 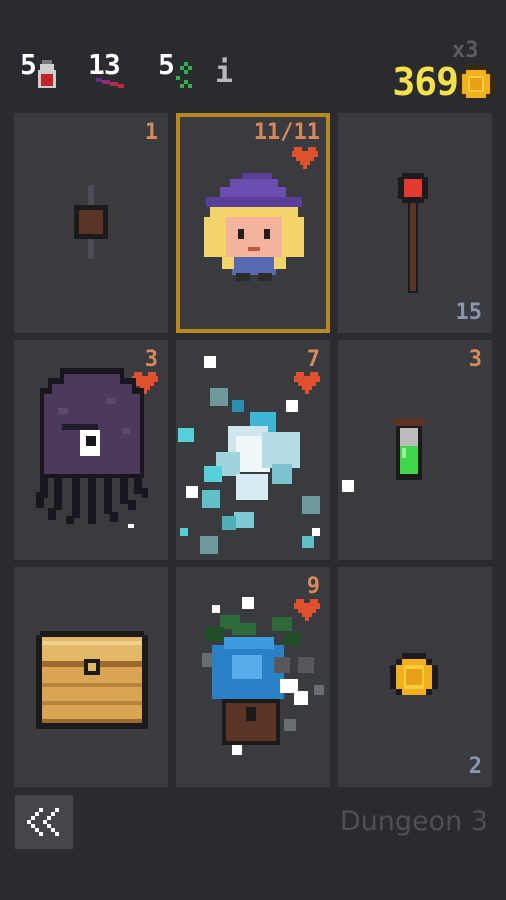 I want to click on magic-stat: 13, so click(x=112, y=72).